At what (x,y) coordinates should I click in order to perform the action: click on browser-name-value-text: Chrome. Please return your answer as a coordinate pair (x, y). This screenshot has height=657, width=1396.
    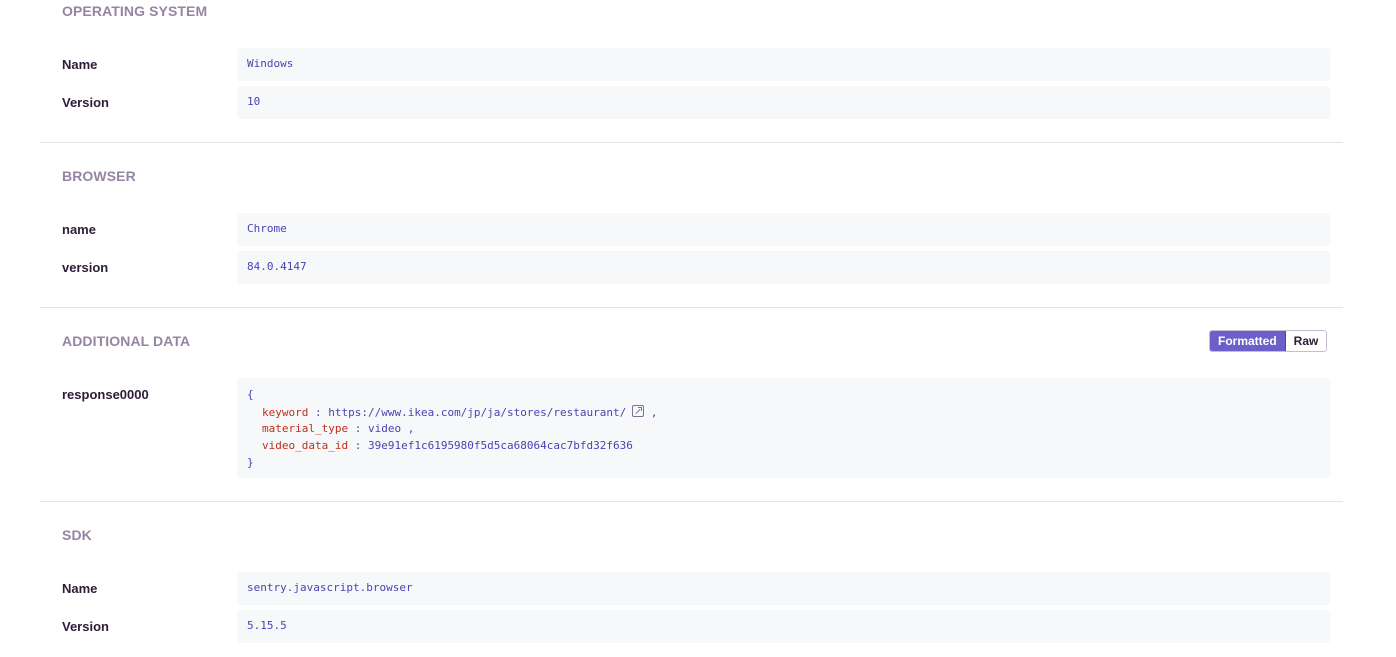
    Looking at the image, I should click on (267, 228).